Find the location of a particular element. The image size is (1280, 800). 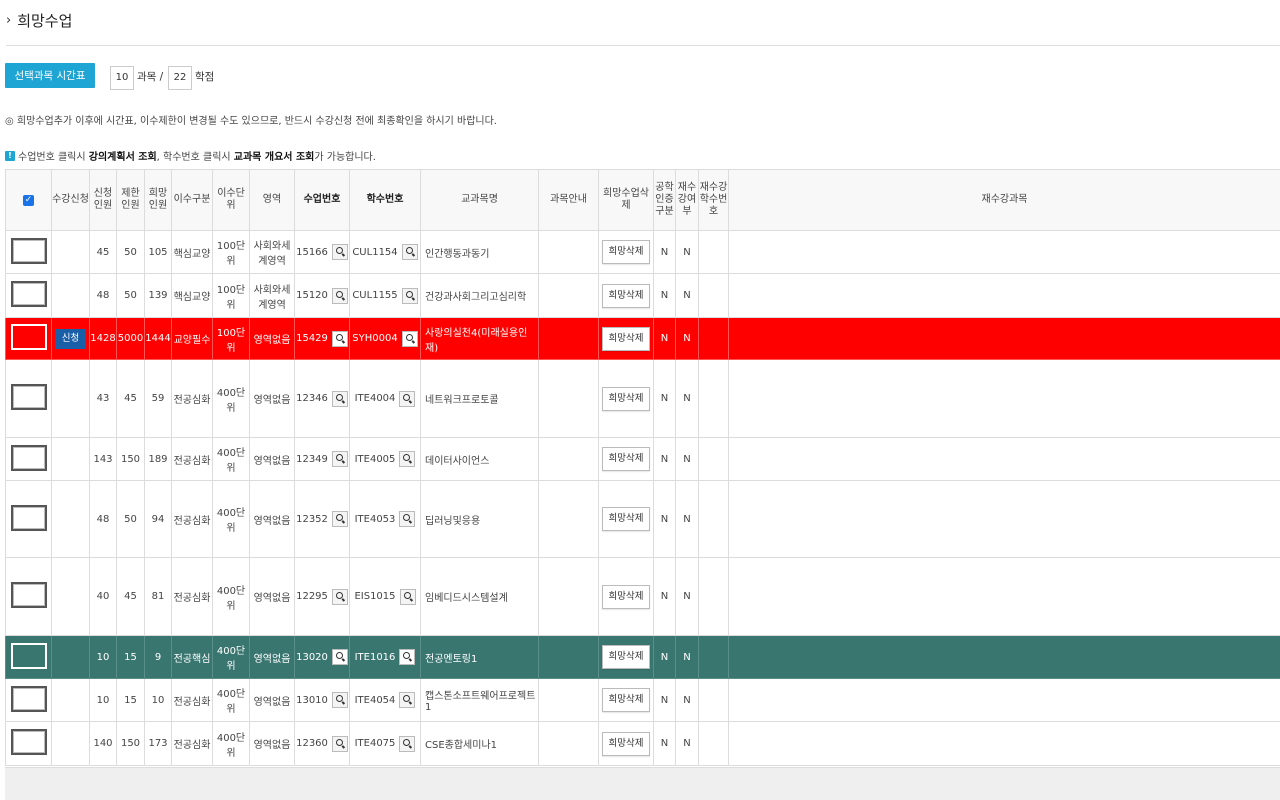

course-no-cell: ITE4054 is located at coordinates (385, 700).